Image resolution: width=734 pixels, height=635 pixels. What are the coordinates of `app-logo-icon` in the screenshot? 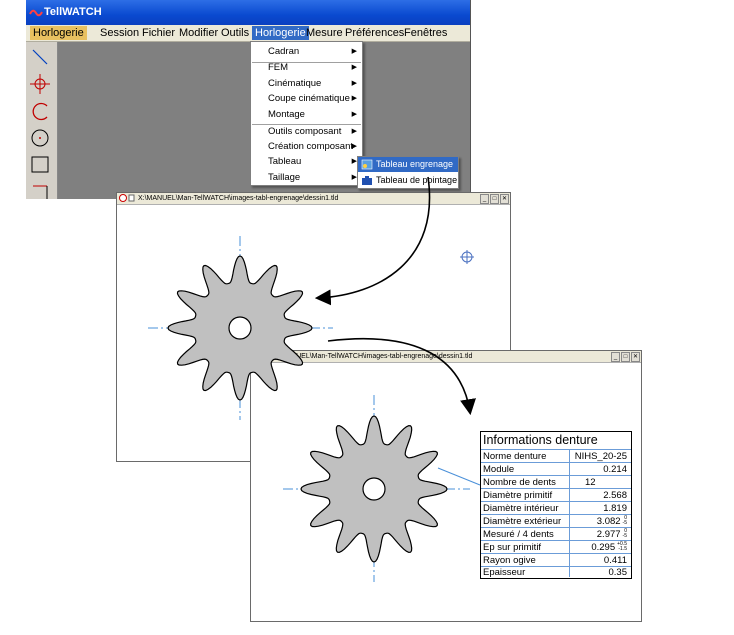 It's located at (36, 13).